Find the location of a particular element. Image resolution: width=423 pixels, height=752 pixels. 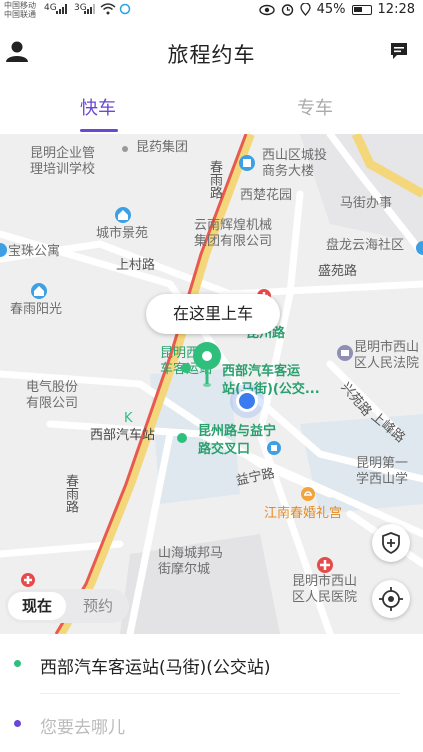

map-label: 昆明第一 is located at coordinates (382, 463).